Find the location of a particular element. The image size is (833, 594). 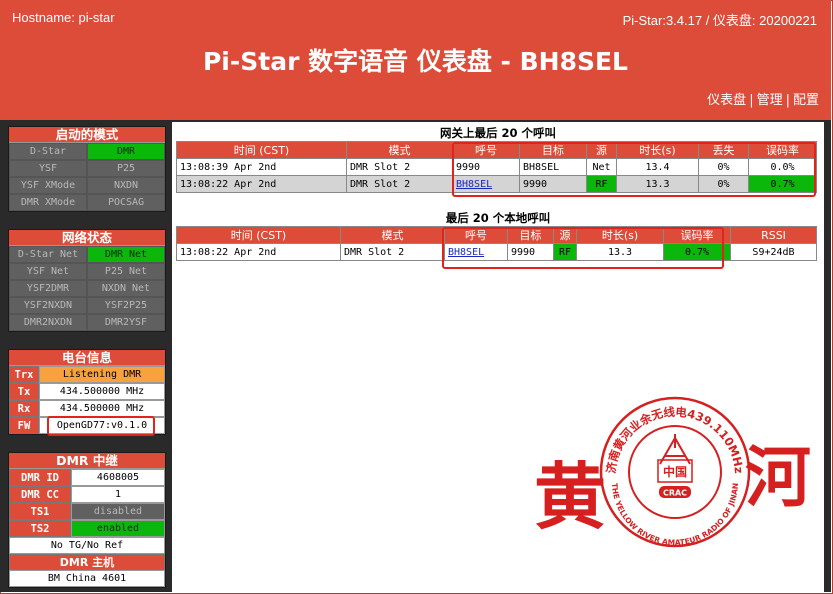

gateway-dur-cell: 13.4 is located at coordinates (657, 167).